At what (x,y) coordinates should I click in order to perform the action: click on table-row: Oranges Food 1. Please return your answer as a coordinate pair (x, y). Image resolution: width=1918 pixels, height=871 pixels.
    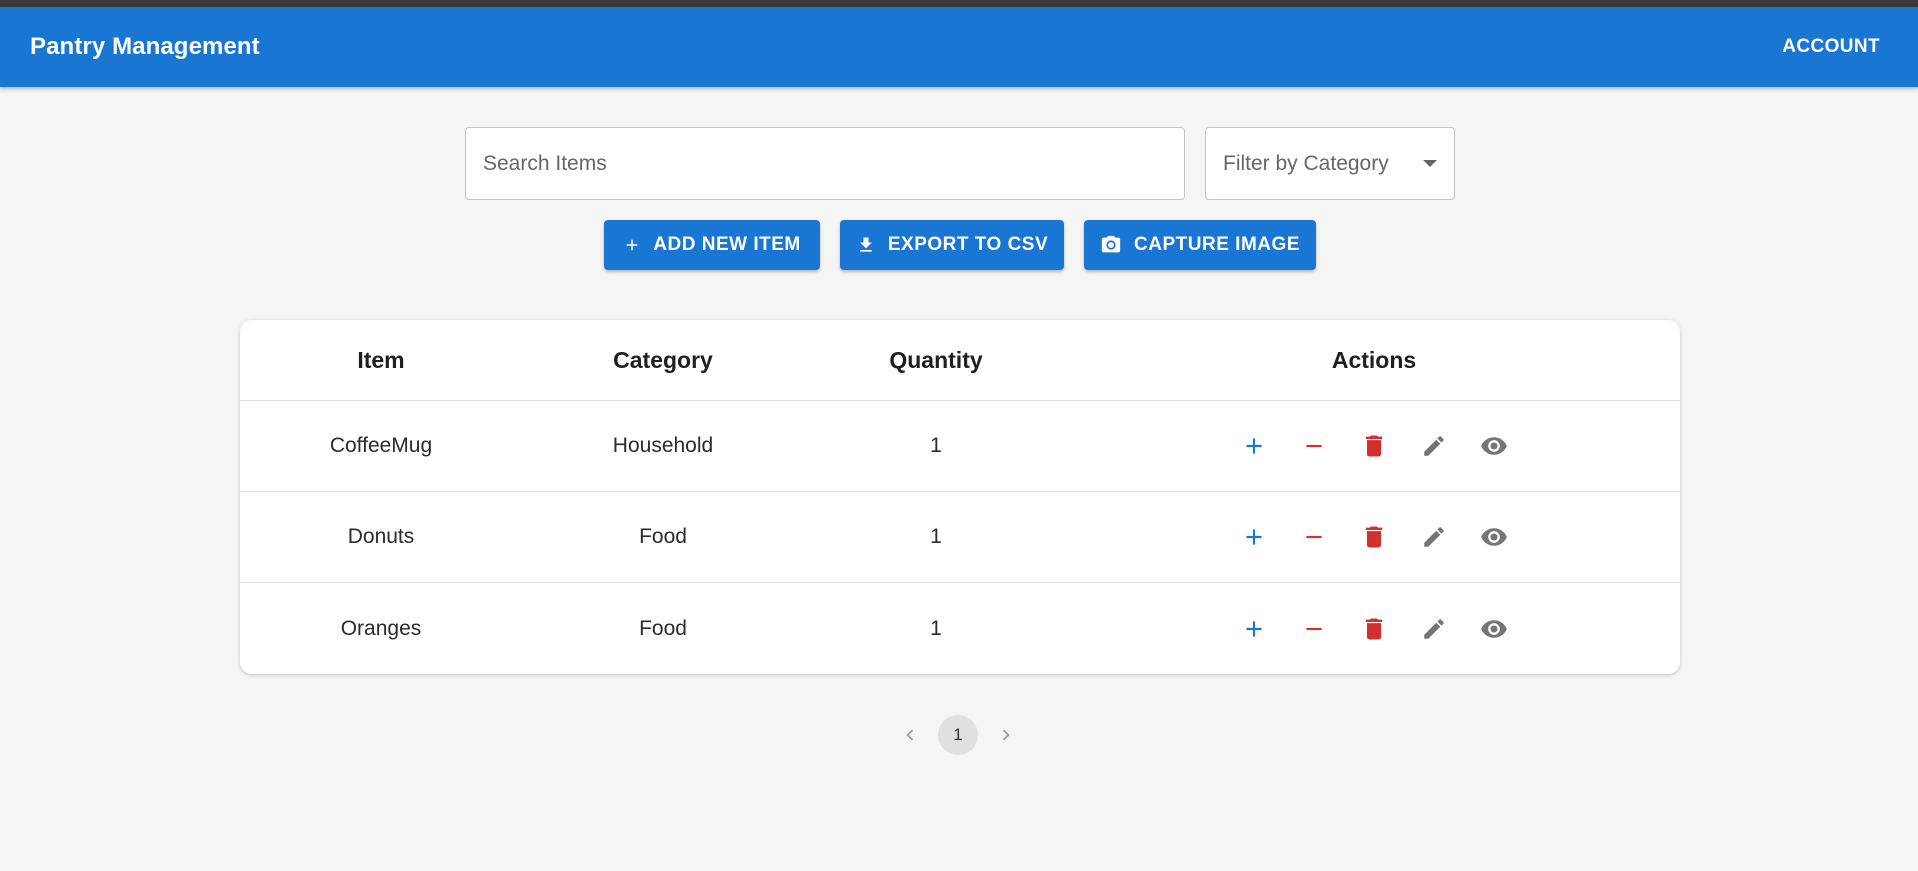
    Looking at the image, I should click on (960, 628).